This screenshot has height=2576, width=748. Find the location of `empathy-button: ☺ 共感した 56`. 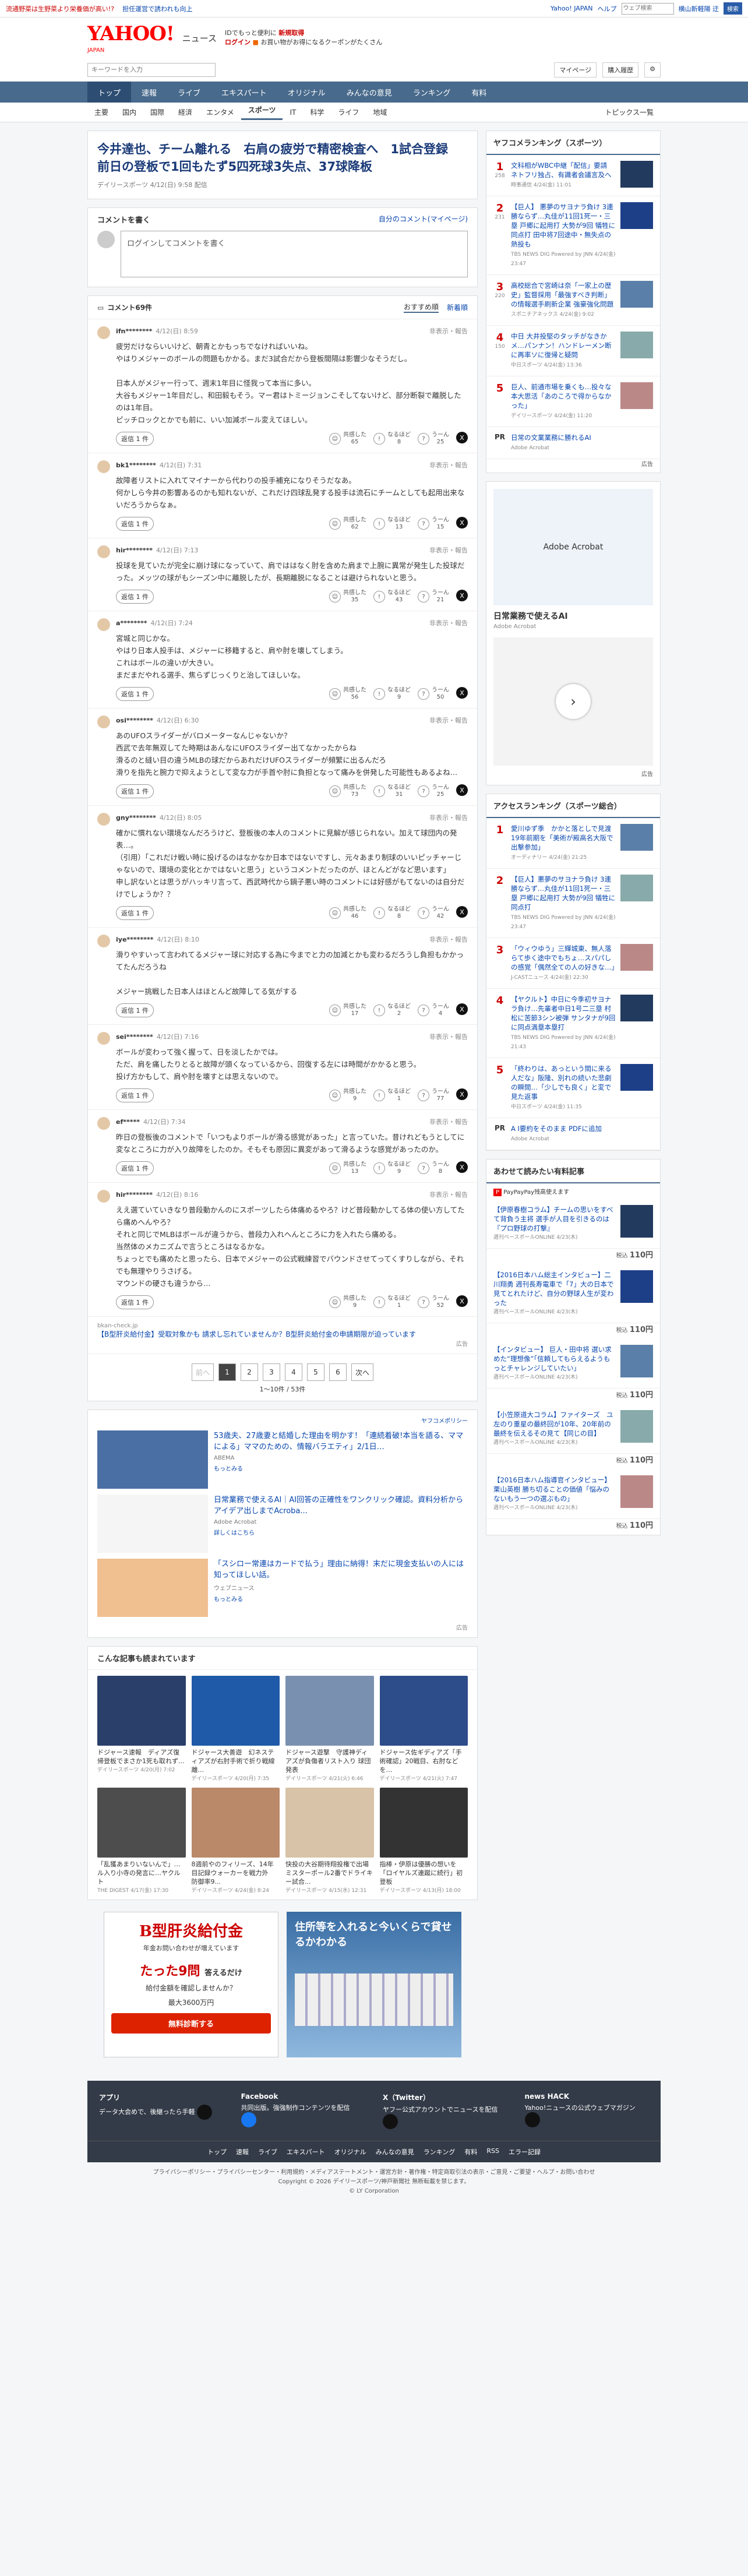

empathy-button: ☺ 共感した 56 is located at coordinates (347, 694).